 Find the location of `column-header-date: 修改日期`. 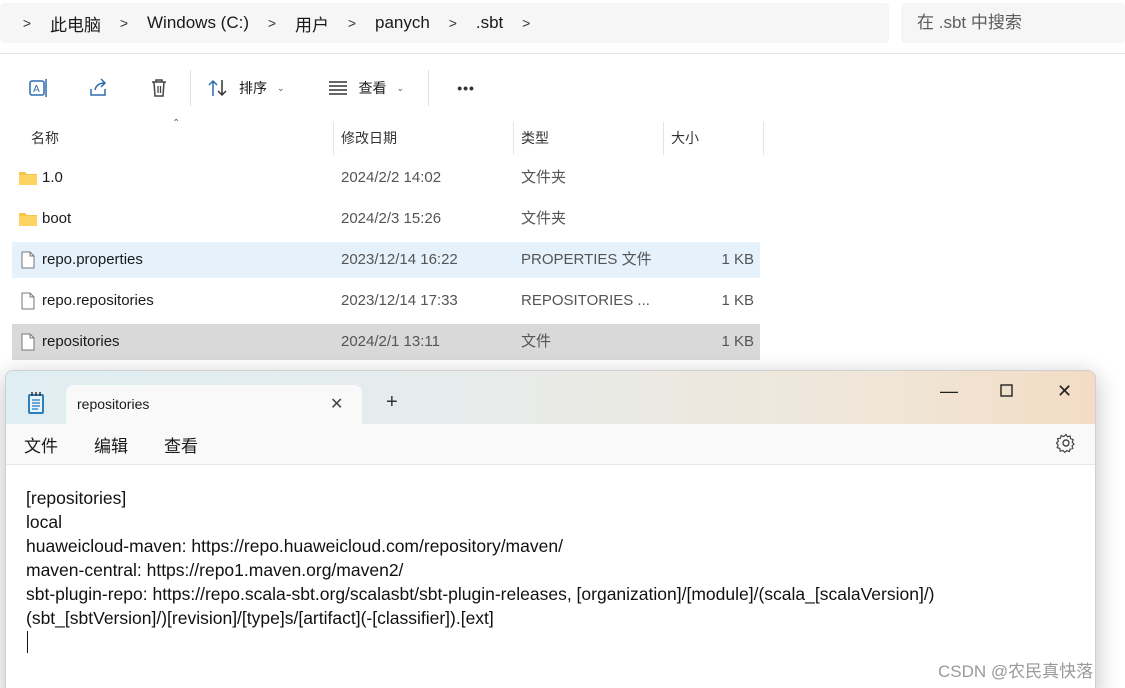

column-header-date: 修改日期 is located at coordinates (369, 138).